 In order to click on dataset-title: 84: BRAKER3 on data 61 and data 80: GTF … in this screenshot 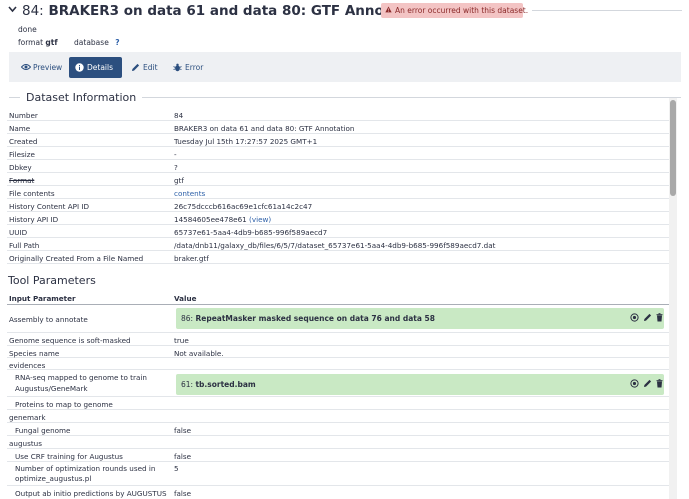, I will do `click(225, 11)`.